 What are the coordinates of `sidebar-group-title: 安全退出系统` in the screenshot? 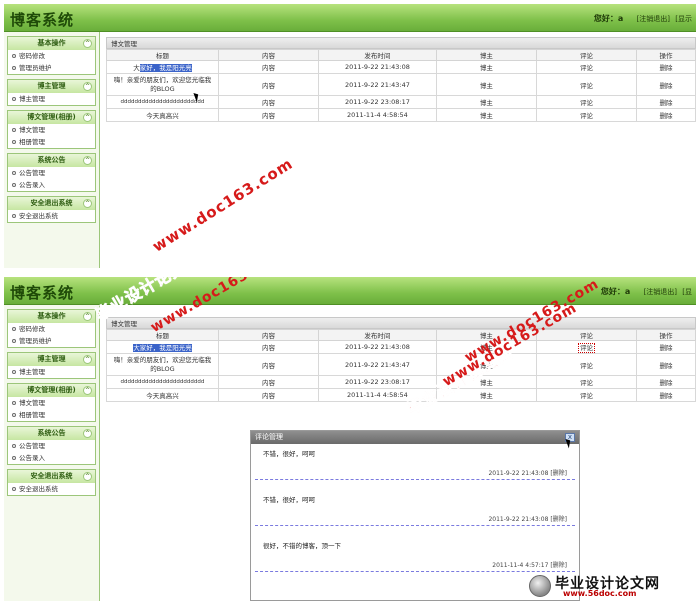 It's located at (51, 476).